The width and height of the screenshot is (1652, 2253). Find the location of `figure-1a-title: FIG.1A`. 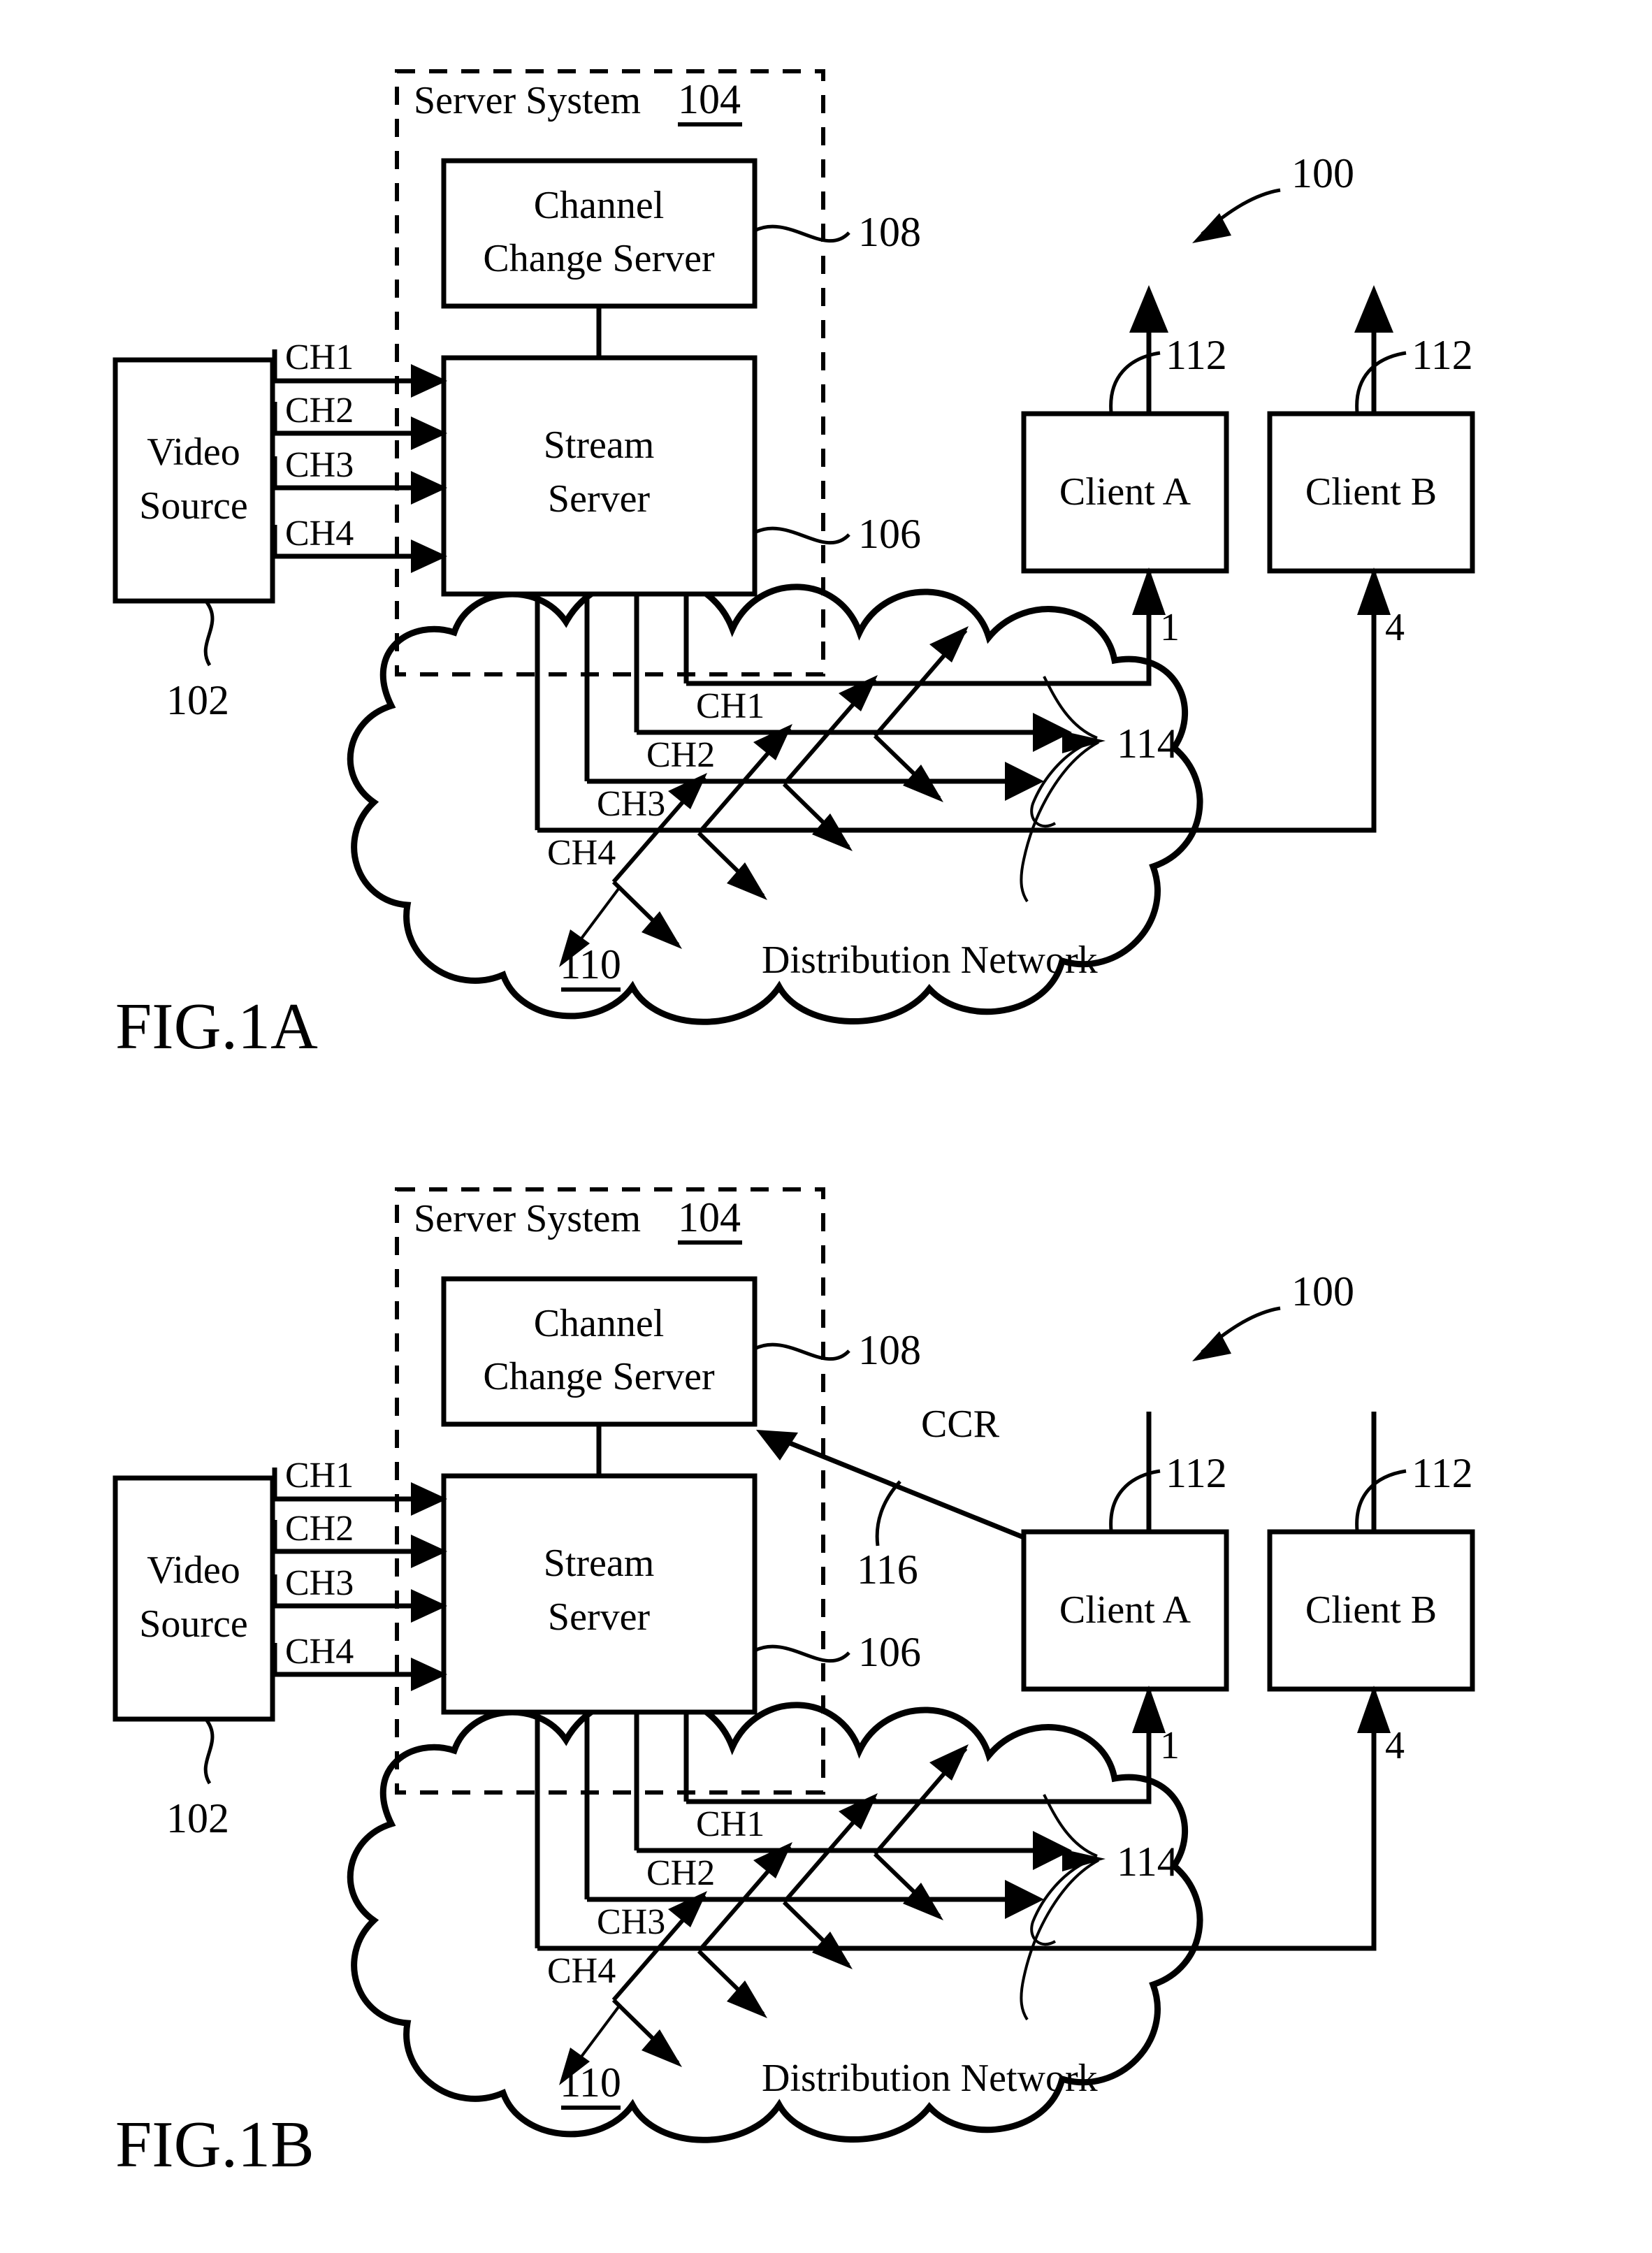

figure-1a-title: FIG.1A is located at coordinates (217, 1026).